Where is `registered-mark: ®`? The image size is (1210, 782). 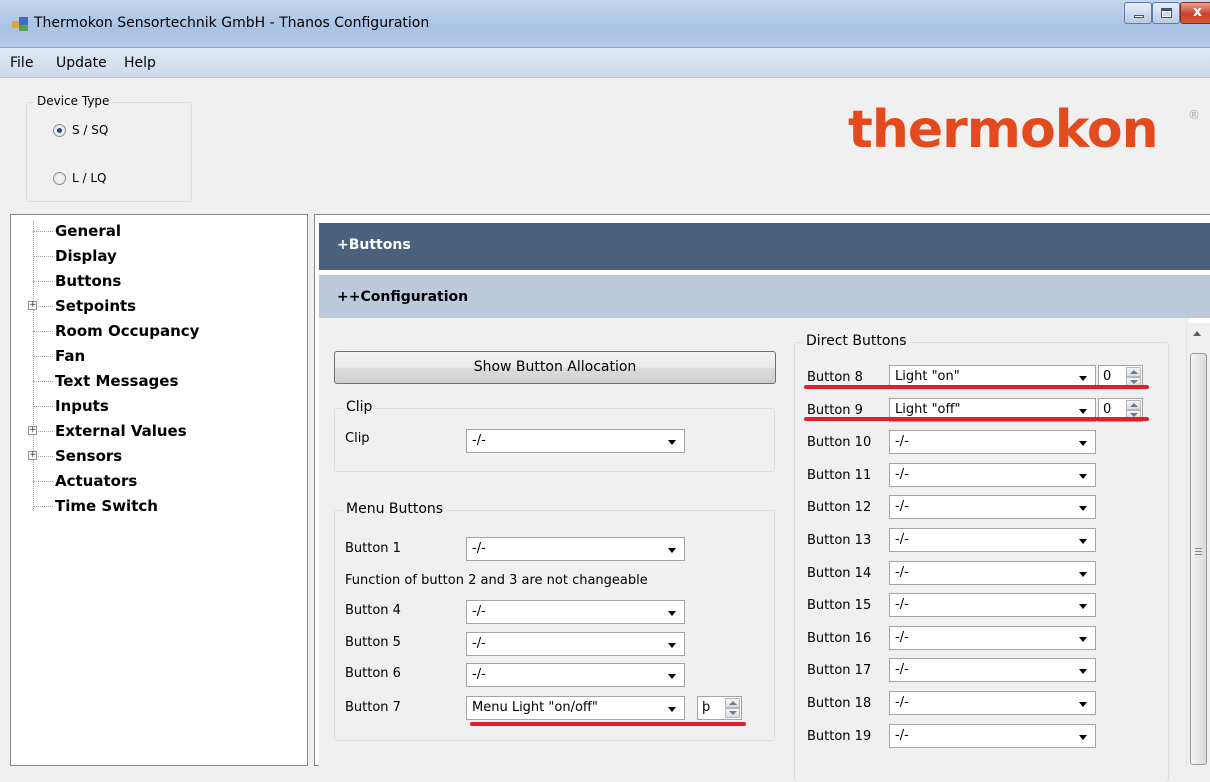
registered-mark: ® is located at coordinates (1194, 115).